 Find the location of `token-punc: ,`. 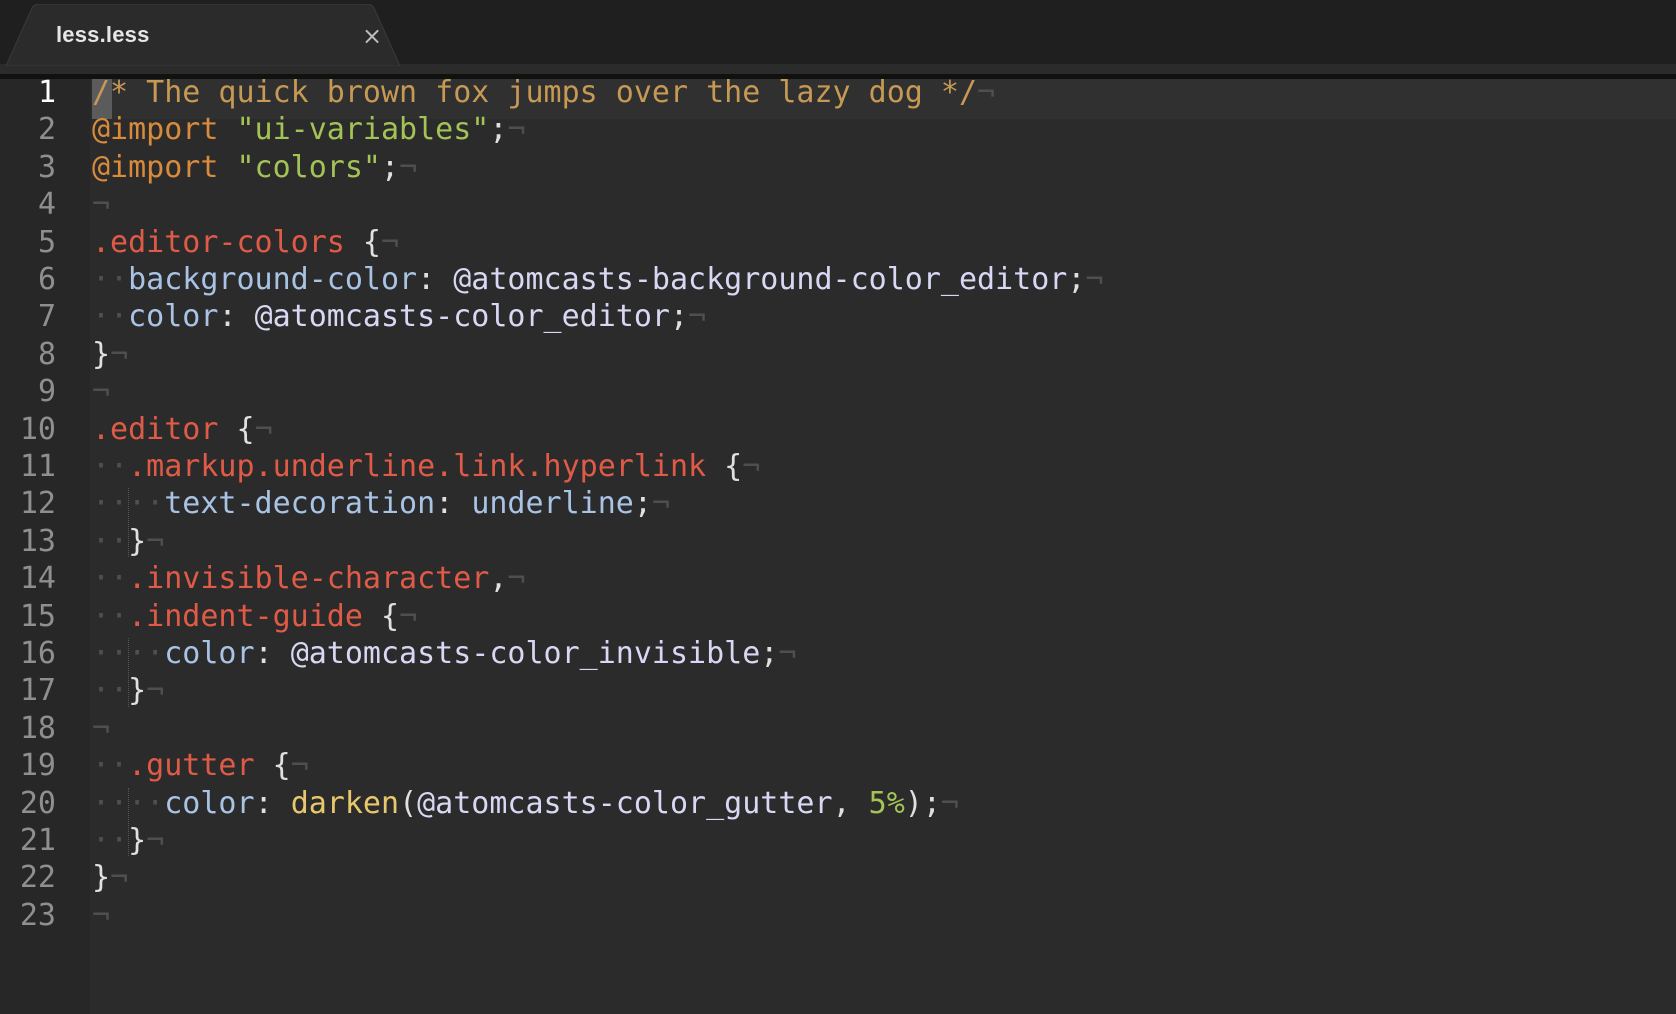

token-punc: , is located at coordinates (850, 803).